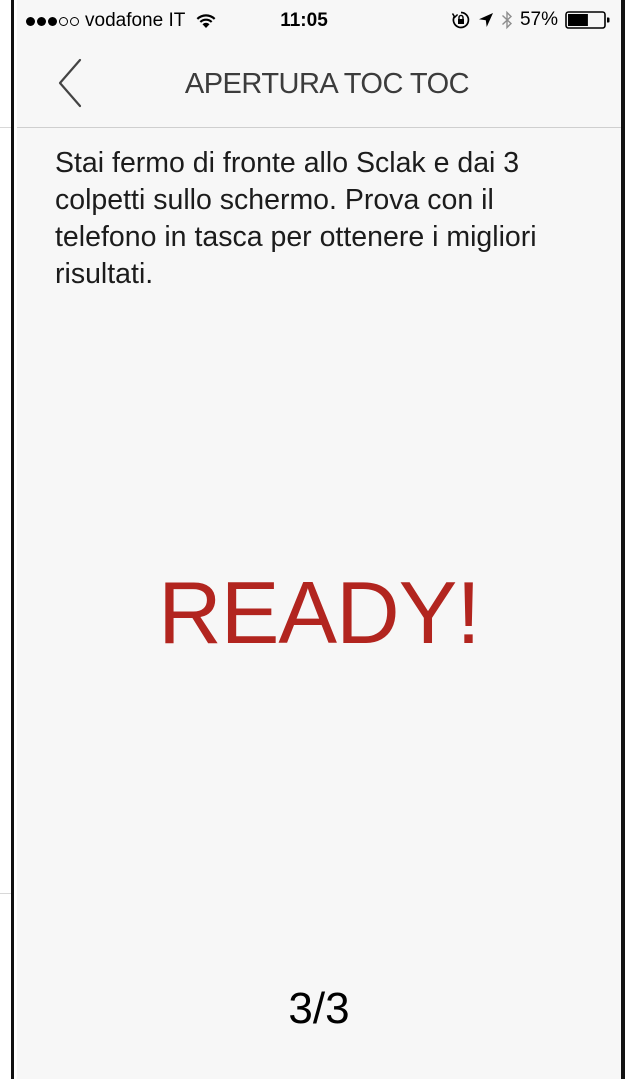 The image size is (629, 1079). What do you see at coordinates (485, 20) in the screenshot?
I see `location-icon` at bounding box center [485, 20].